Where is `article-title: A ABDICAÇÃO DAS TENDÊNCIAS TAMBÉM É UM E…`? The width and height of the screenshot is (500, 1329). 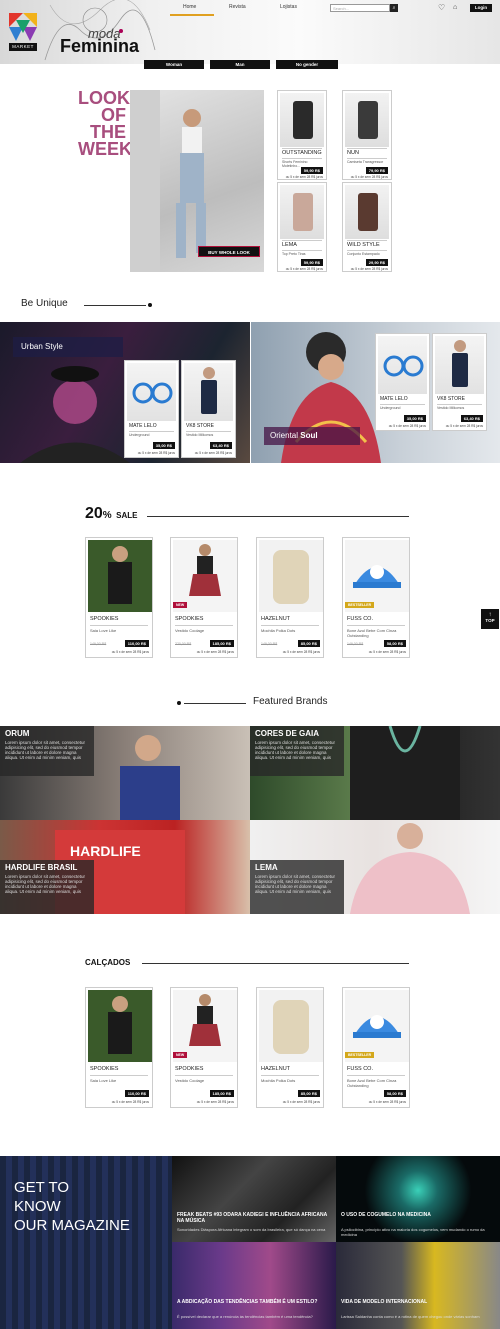 article-title: A ABDICAÇÃO DAS TENDÊNCIAS TAMBÉM É UM E… is located at coordinates (247, 1302).